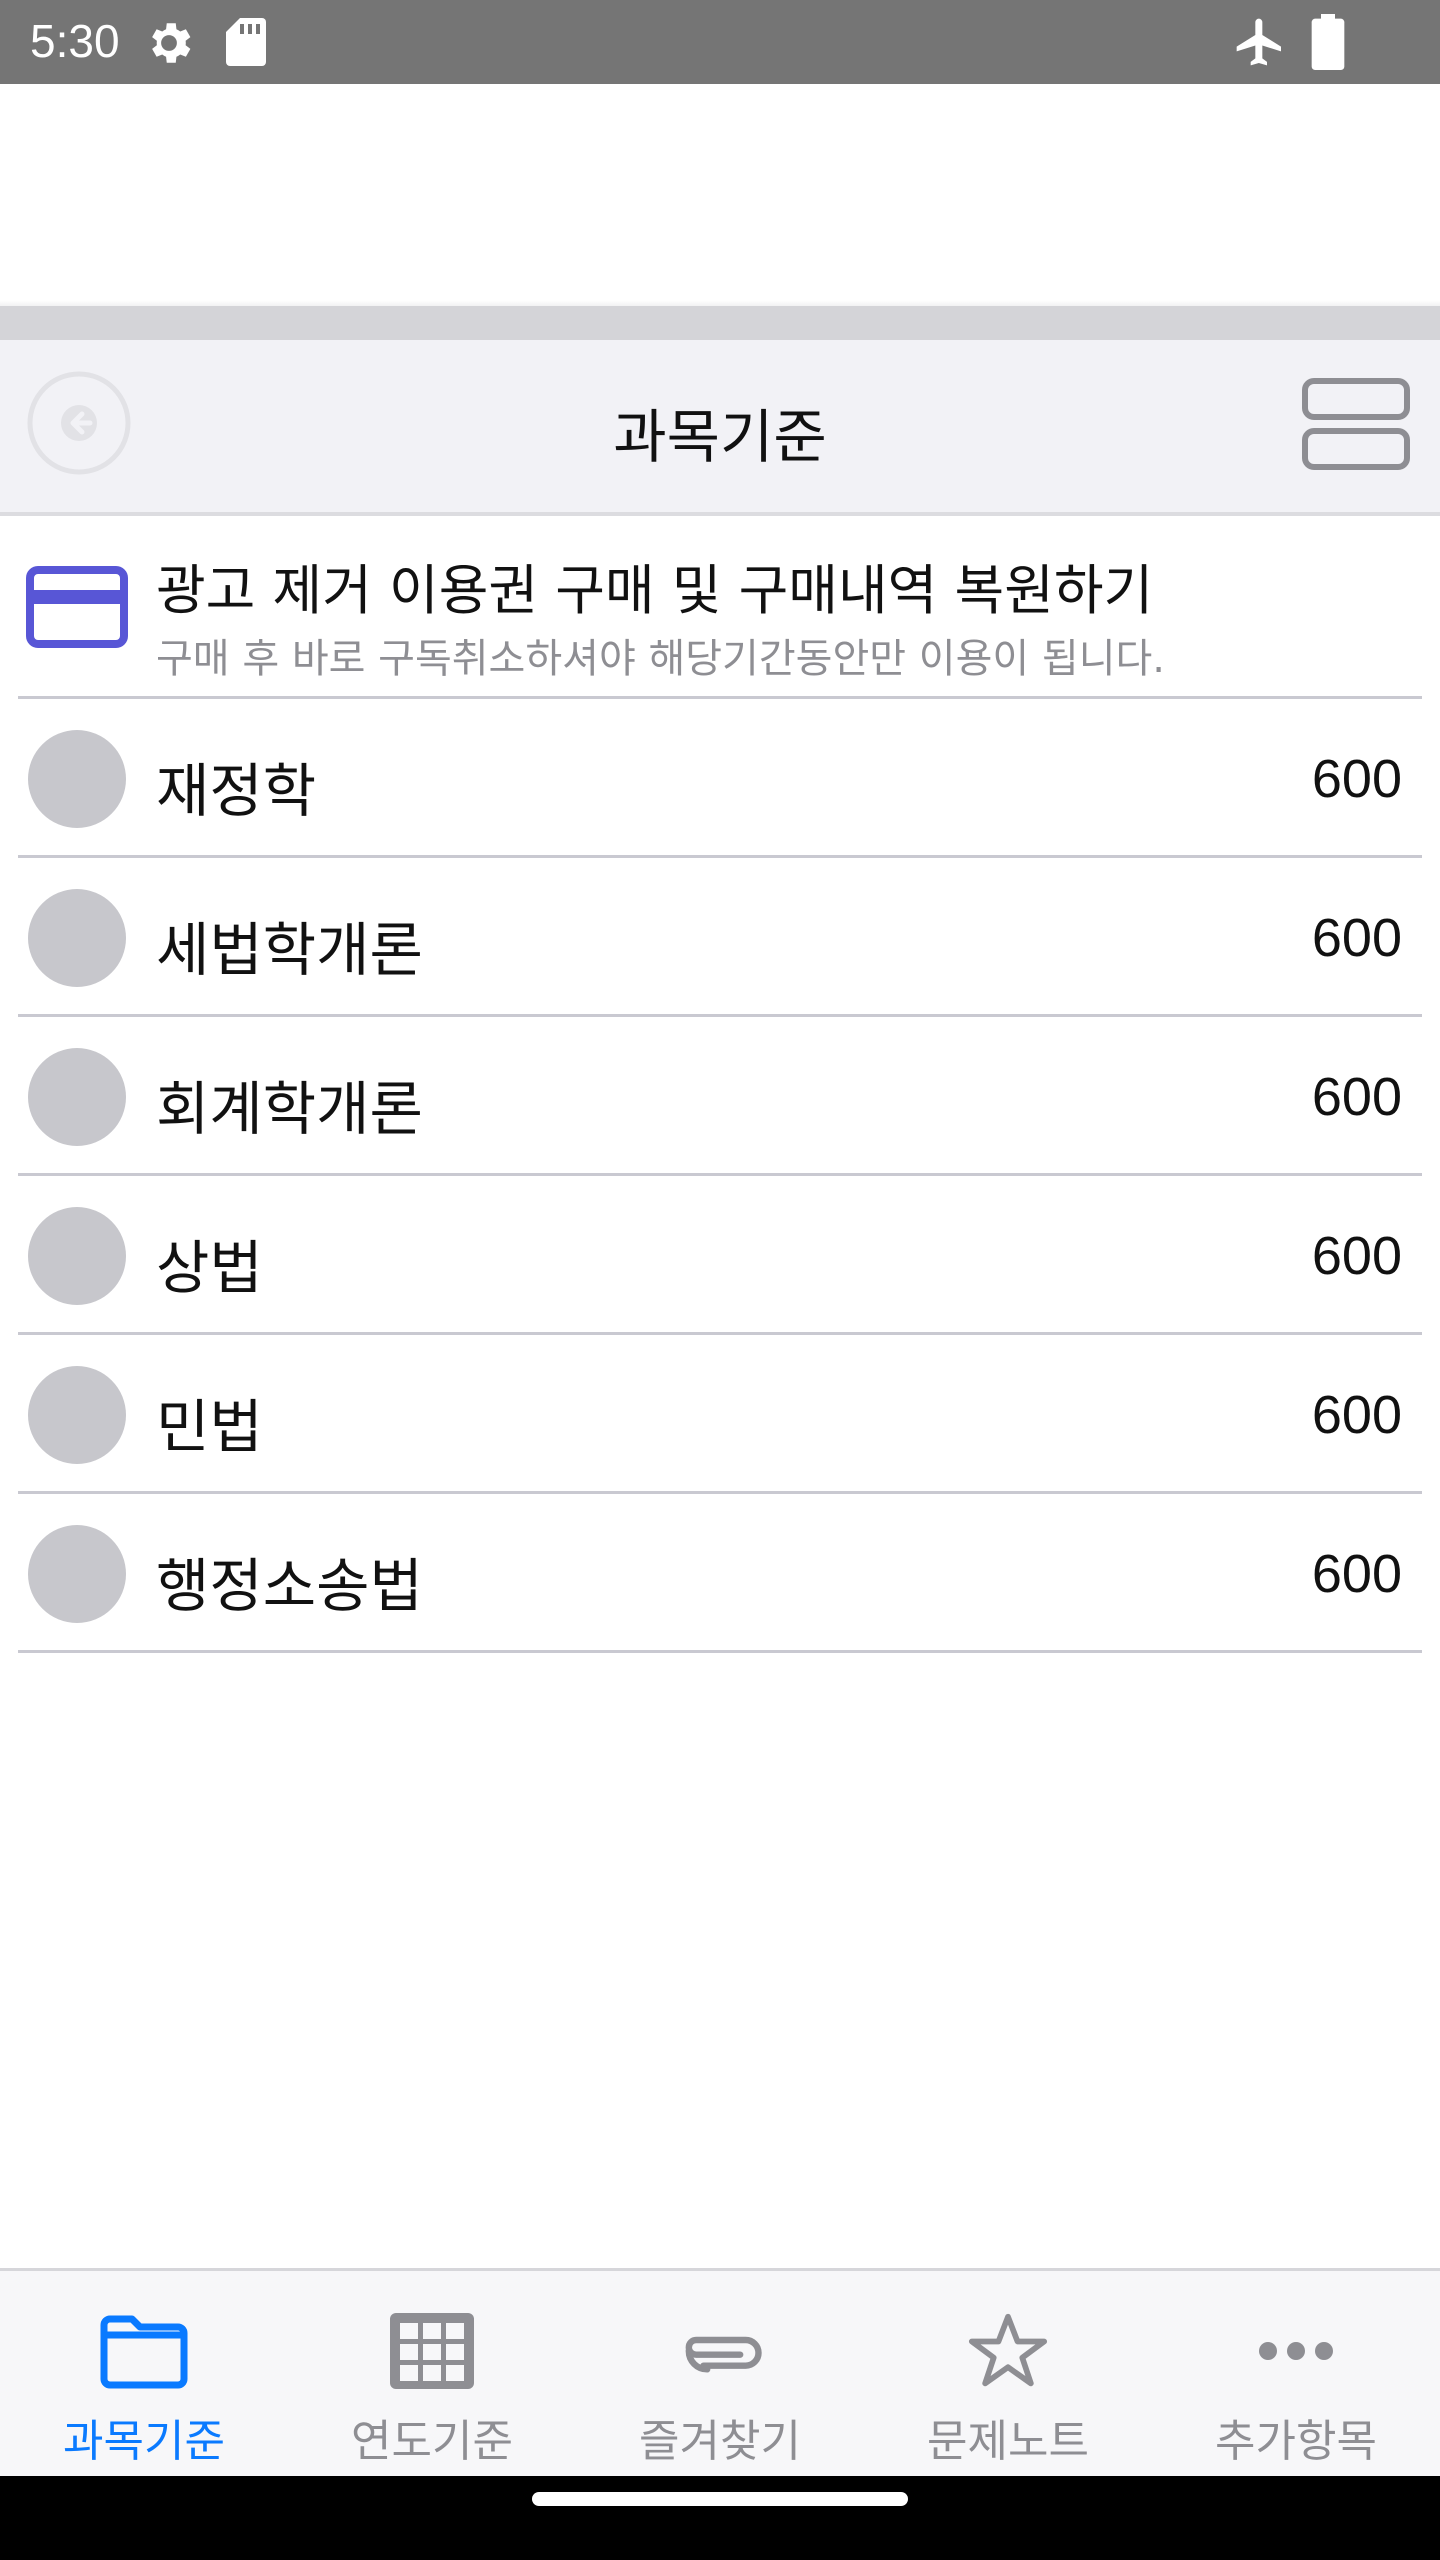 The height and width of the screenshot is (2560, 1440). What do you see at coordinates (209, 1268) in the screenshot?
I see `subject-name: 상법` at bounding box center [209, 1268].